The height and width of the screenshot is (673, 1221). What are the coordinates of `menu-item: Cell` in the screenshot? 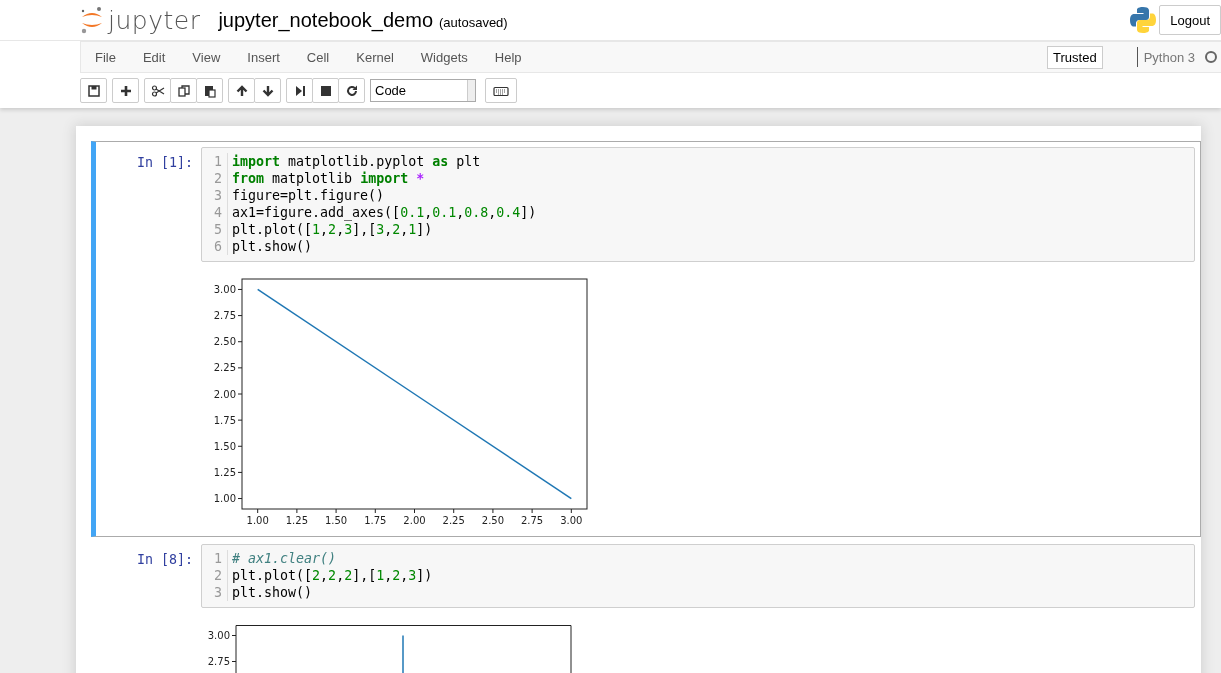 It's located at (317, 57).